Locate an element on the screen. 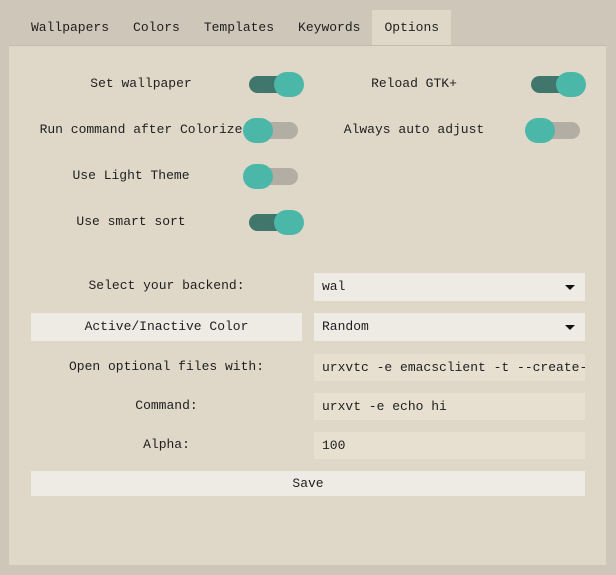 This screenshot has height=575, width=616. reload-gtk-label: Reload GTK+ is located at coordinates (414, 83).